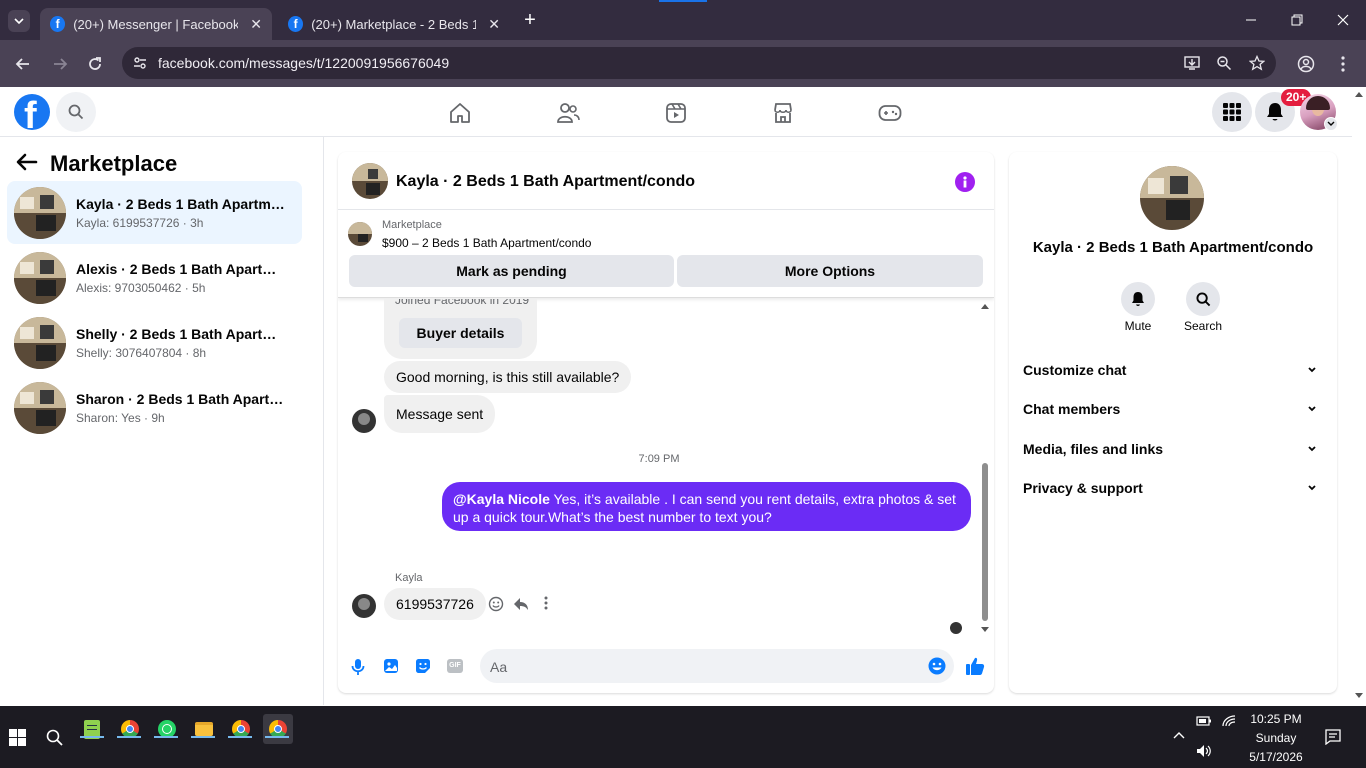  I want to click on conversation-info-button, so click(965, 182).